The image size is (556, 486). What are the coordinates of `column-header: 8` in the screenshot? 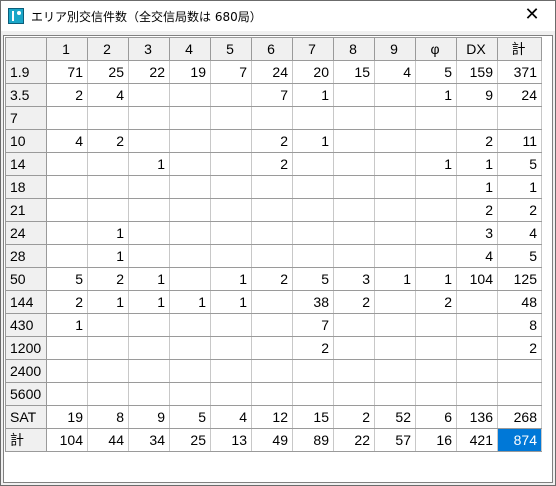 It's located at (354, 49).